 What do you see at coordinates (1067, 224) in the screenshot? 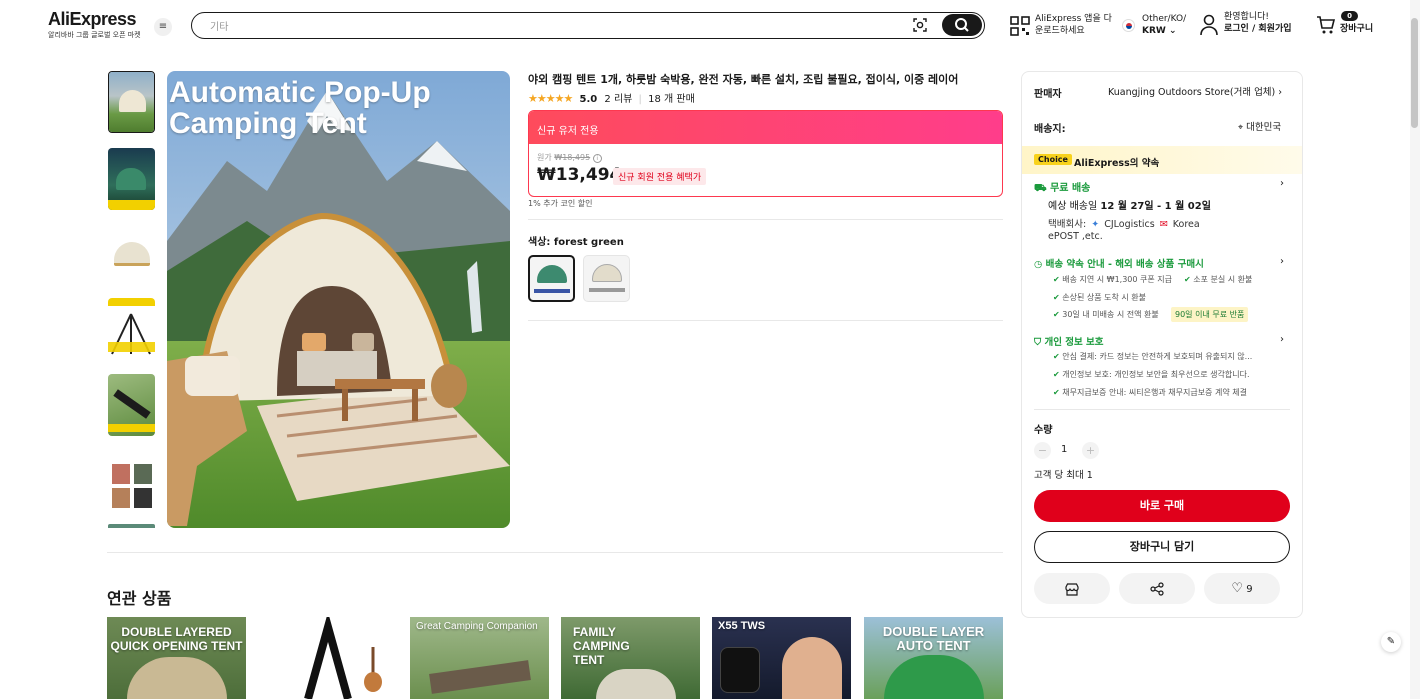
I see `carrier-label: 택배회사:` at bounding box center [1067, 224].